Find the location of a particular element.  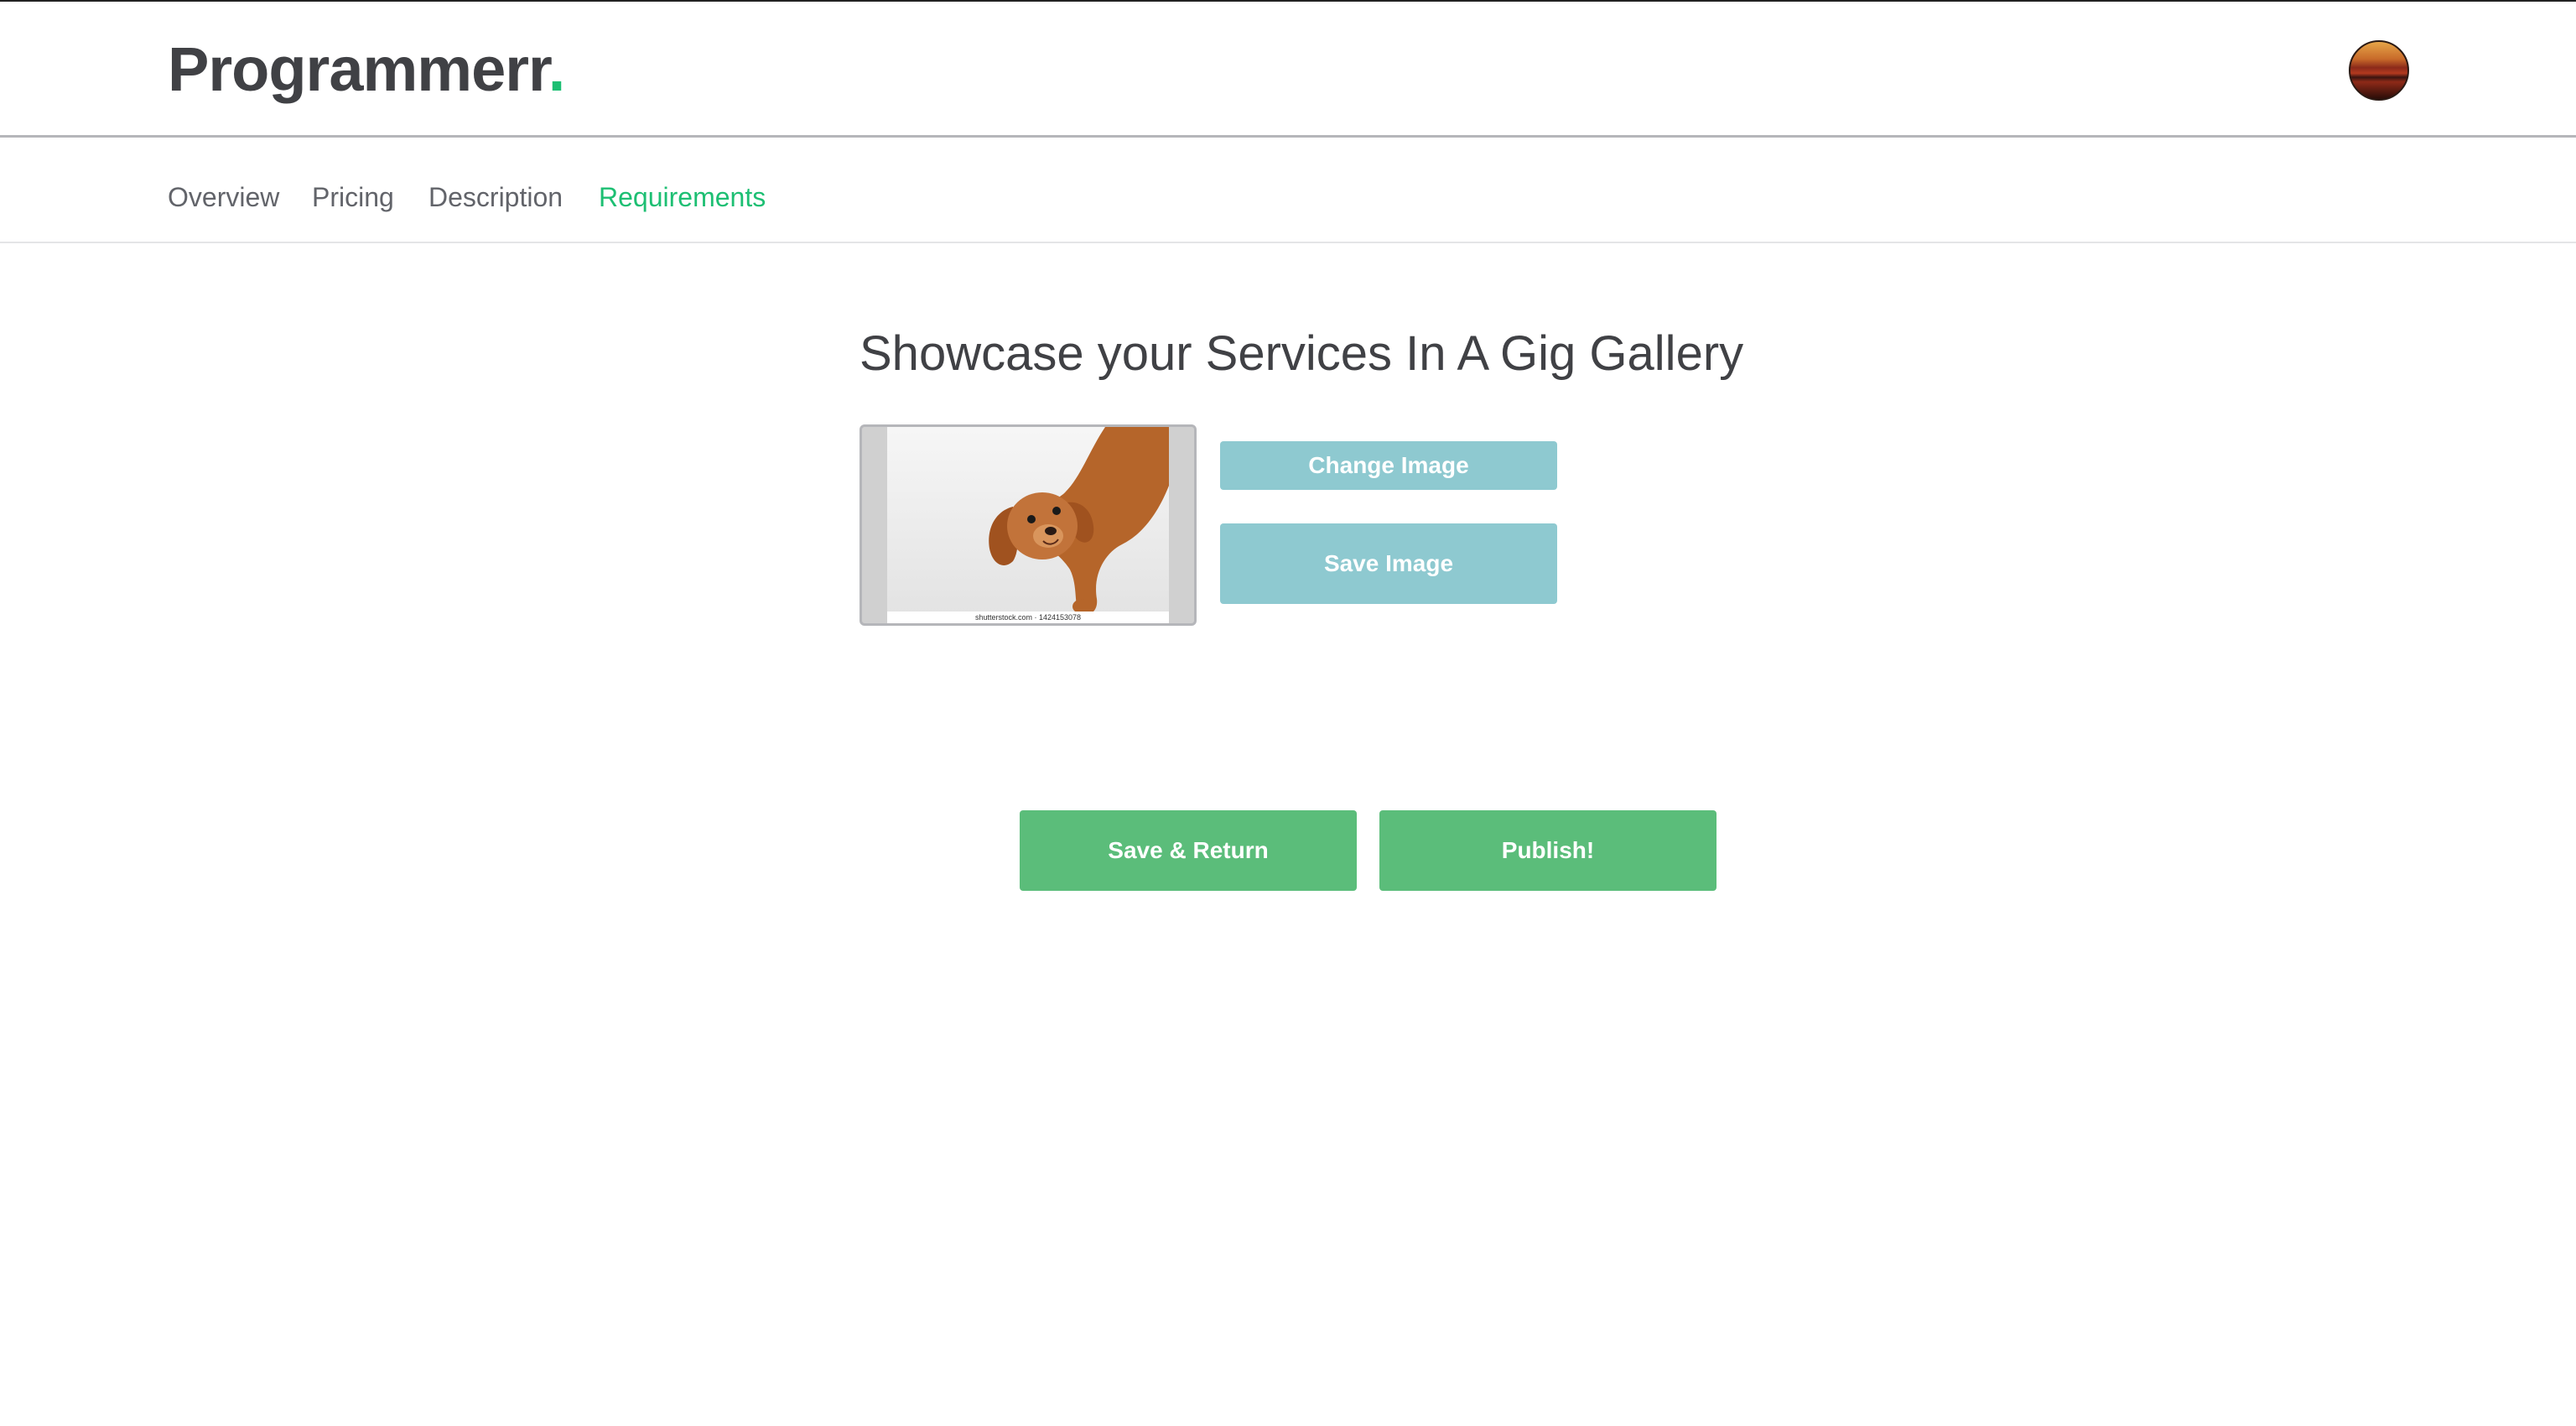

gallery-image-preview: shutterstock.com · 1424153078 is located at coordinates (1028, 525).